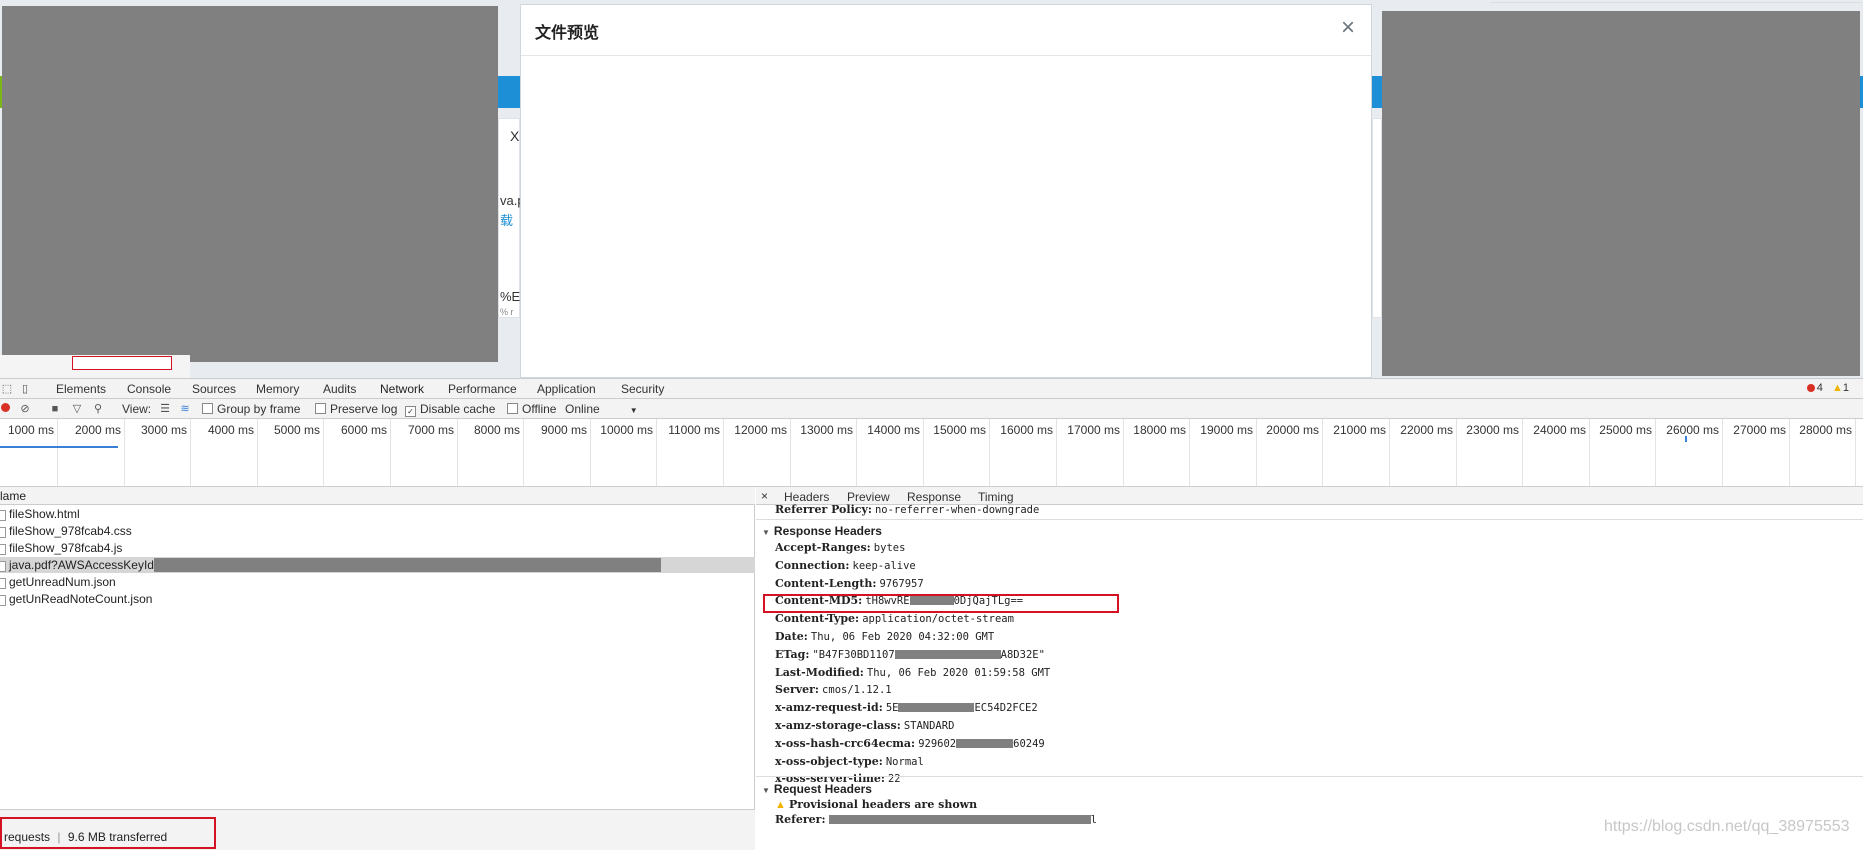 The image size is (1863, 850). Describe the element at coordinates (59, 447) in the screenshot. I see `timeline-activity-bar` at that location.